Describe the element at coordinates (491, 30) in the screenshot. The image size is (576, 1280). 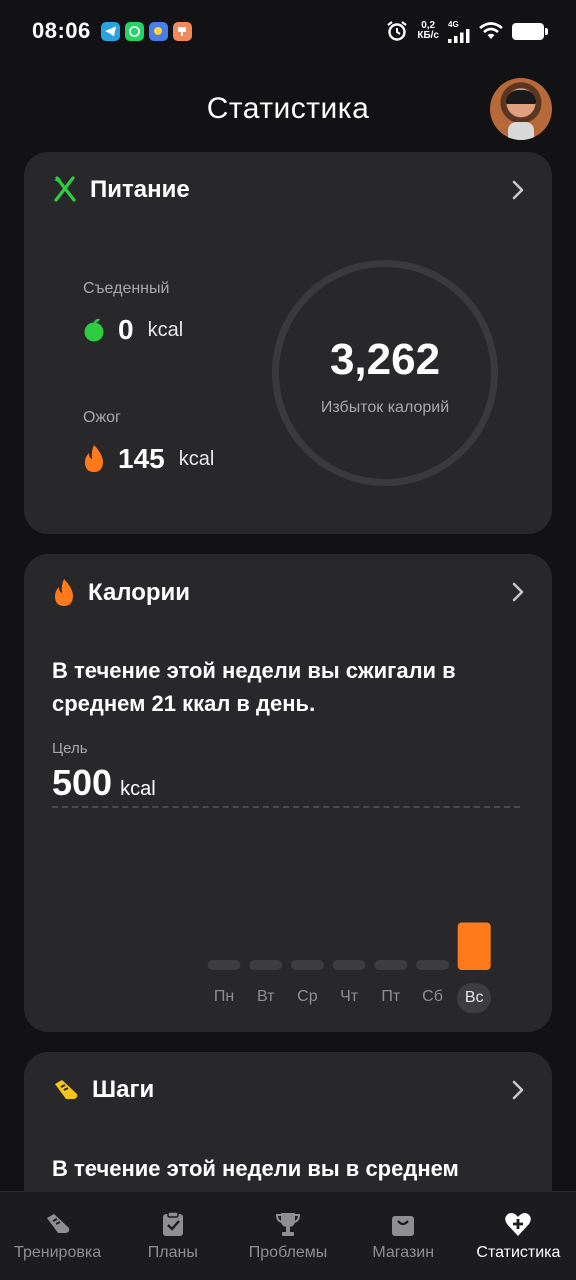
I see `wifi-icon` at that location.